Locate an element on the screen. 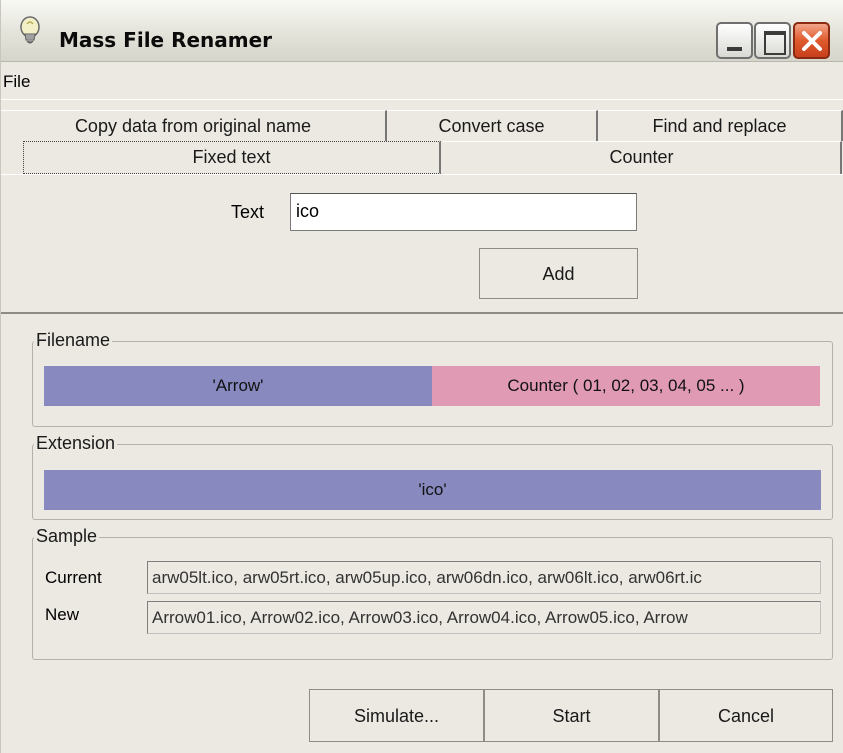  title-bar: Mass File Renamer is located at coordinates (422, 31).